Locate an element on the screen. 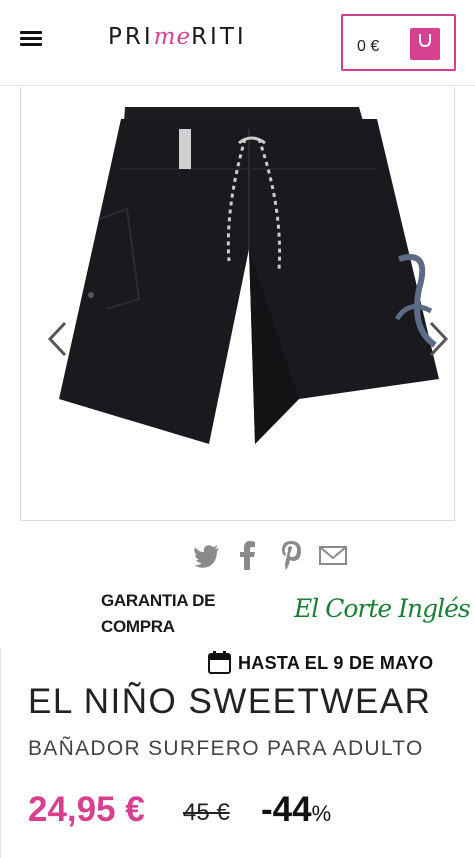 The image size is (475, 858). twitter-icon is located at coordinates (207, 555).